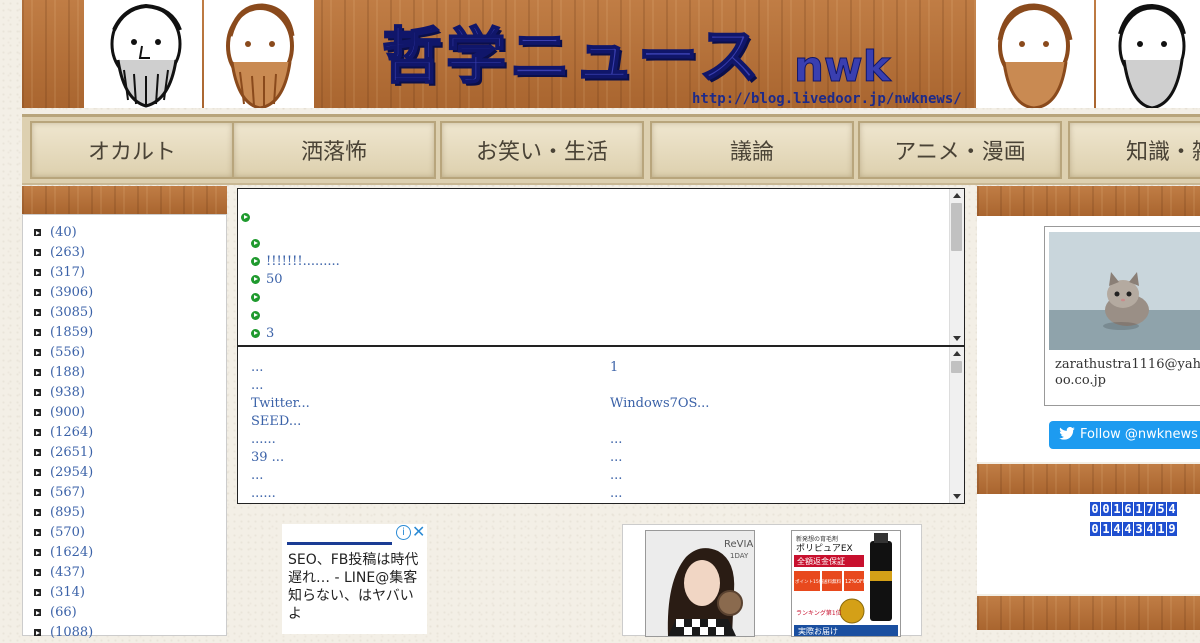  Describe the element at coordinates (128, 293) in the screenshot. I see `category-item: (3906)` at that location.